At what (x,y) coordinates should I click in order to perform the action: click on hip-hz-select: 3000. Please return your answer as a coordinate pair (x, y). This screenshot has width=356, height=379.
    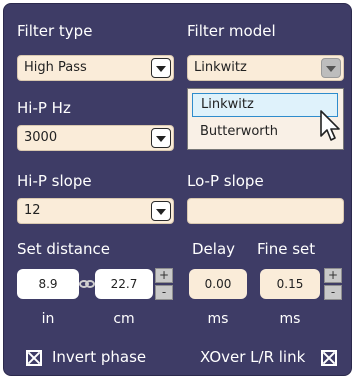
    Looking at the image, I should click on (95, 138).